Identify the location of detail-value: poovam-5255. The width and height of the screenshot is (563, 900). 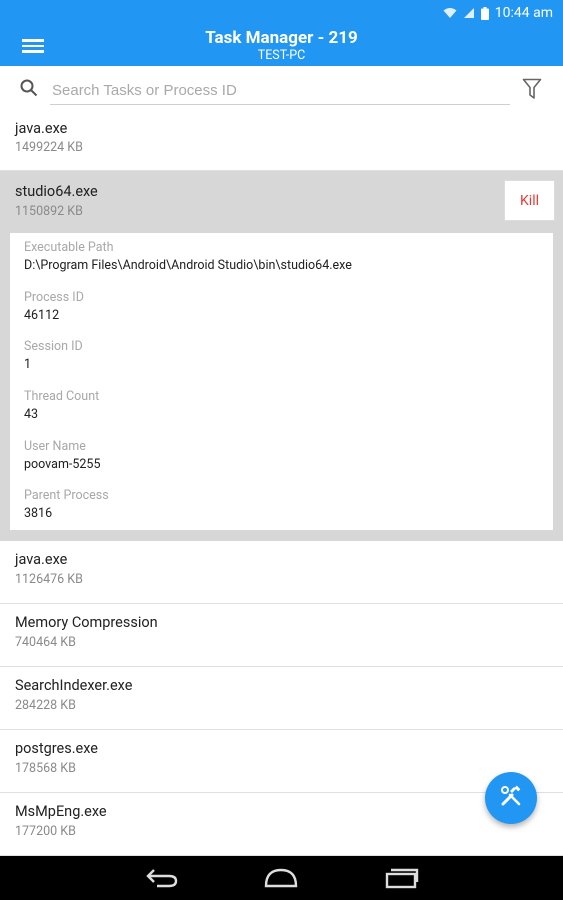
(62, 464).